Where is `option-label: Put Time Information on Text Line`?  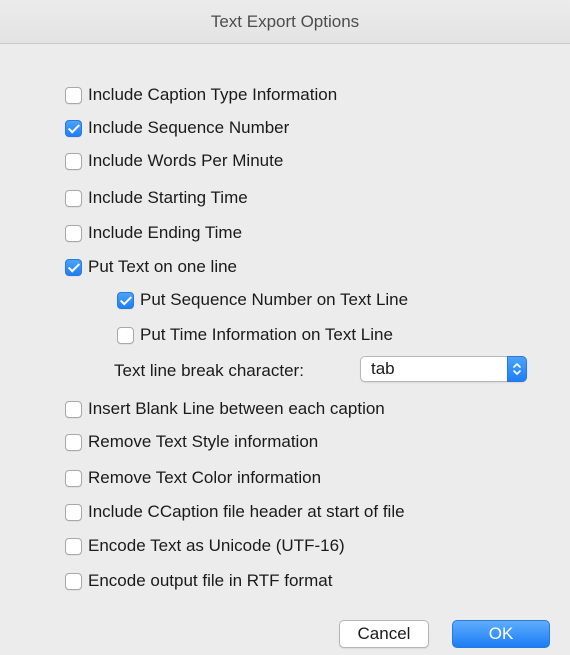 option-label: Put Time Information on Text Line is located at coordinates (266, 334).